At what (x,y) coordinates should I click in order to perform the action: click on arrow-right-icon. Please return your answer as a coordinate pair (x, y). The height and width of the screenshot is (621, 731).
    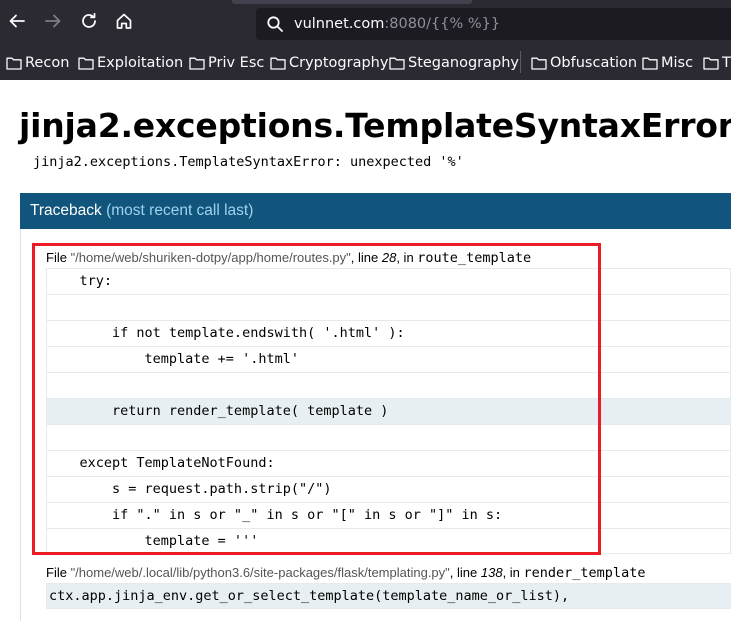
    Looking at the image, I should click on (53, 21).